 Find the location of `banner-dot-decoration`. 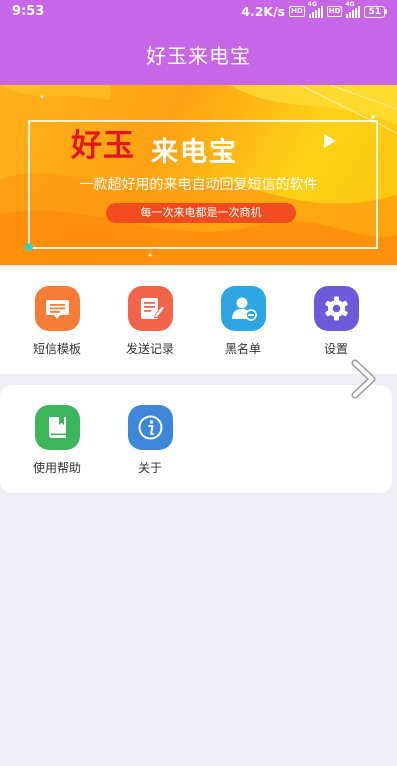

banner-dot-decoration is located at coordinates (29, 247).